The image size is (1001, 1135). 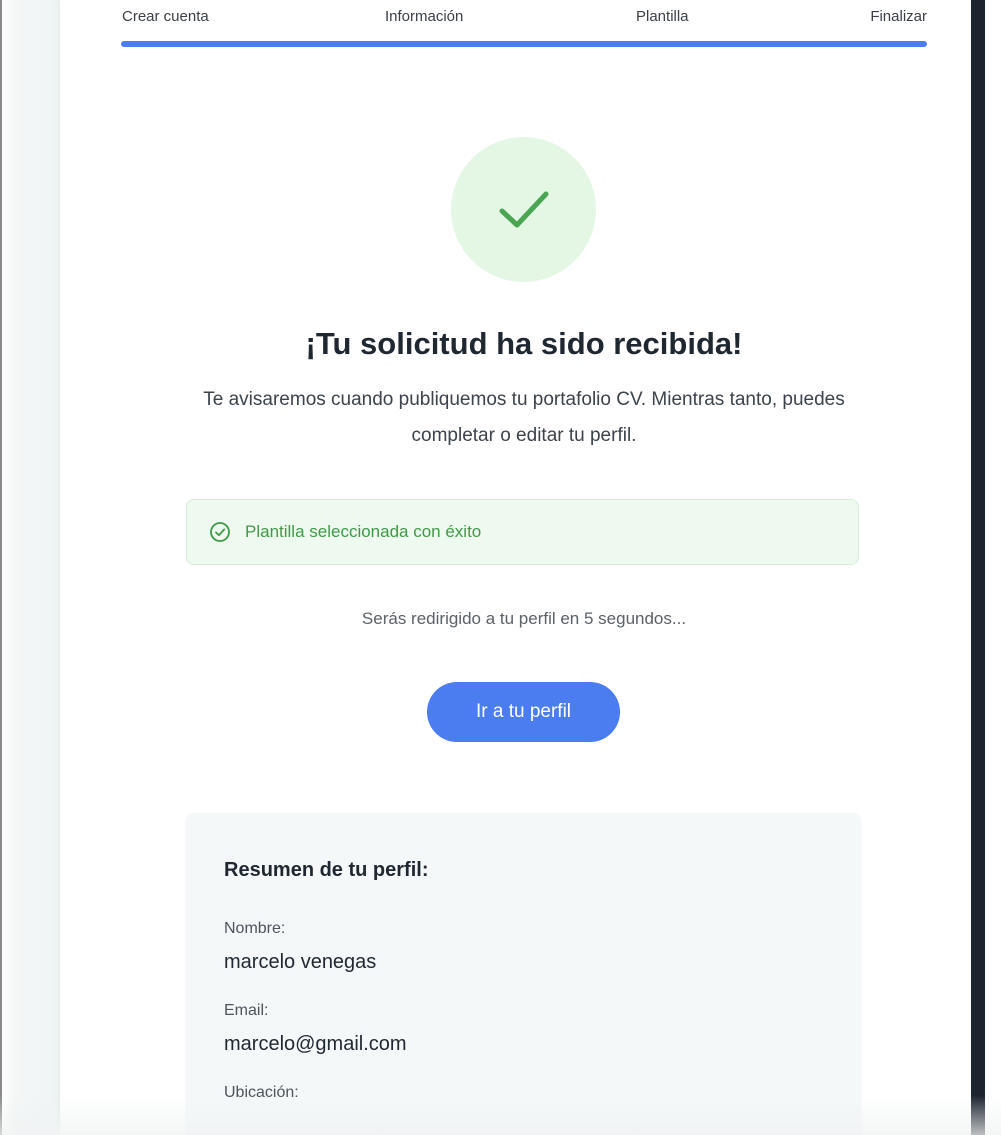 What do you see at coordinates (31, 567) in the screenshot?
I see `page-background-left` at bounding box center [31, 567].